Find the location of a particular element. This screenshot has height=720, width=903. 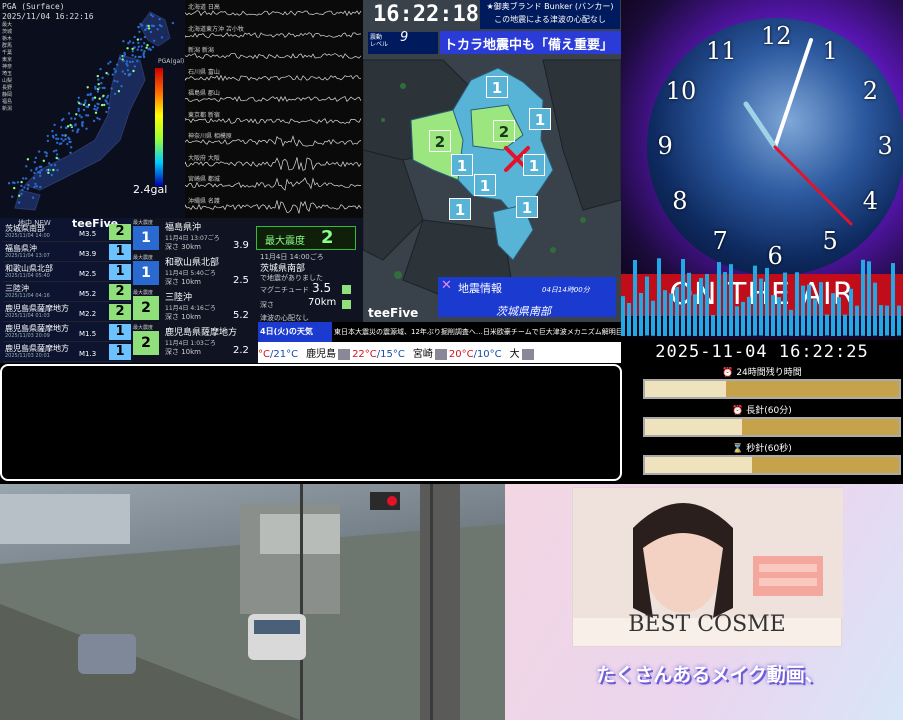

temp-low: /10°C is located at coordinates (487, 354).